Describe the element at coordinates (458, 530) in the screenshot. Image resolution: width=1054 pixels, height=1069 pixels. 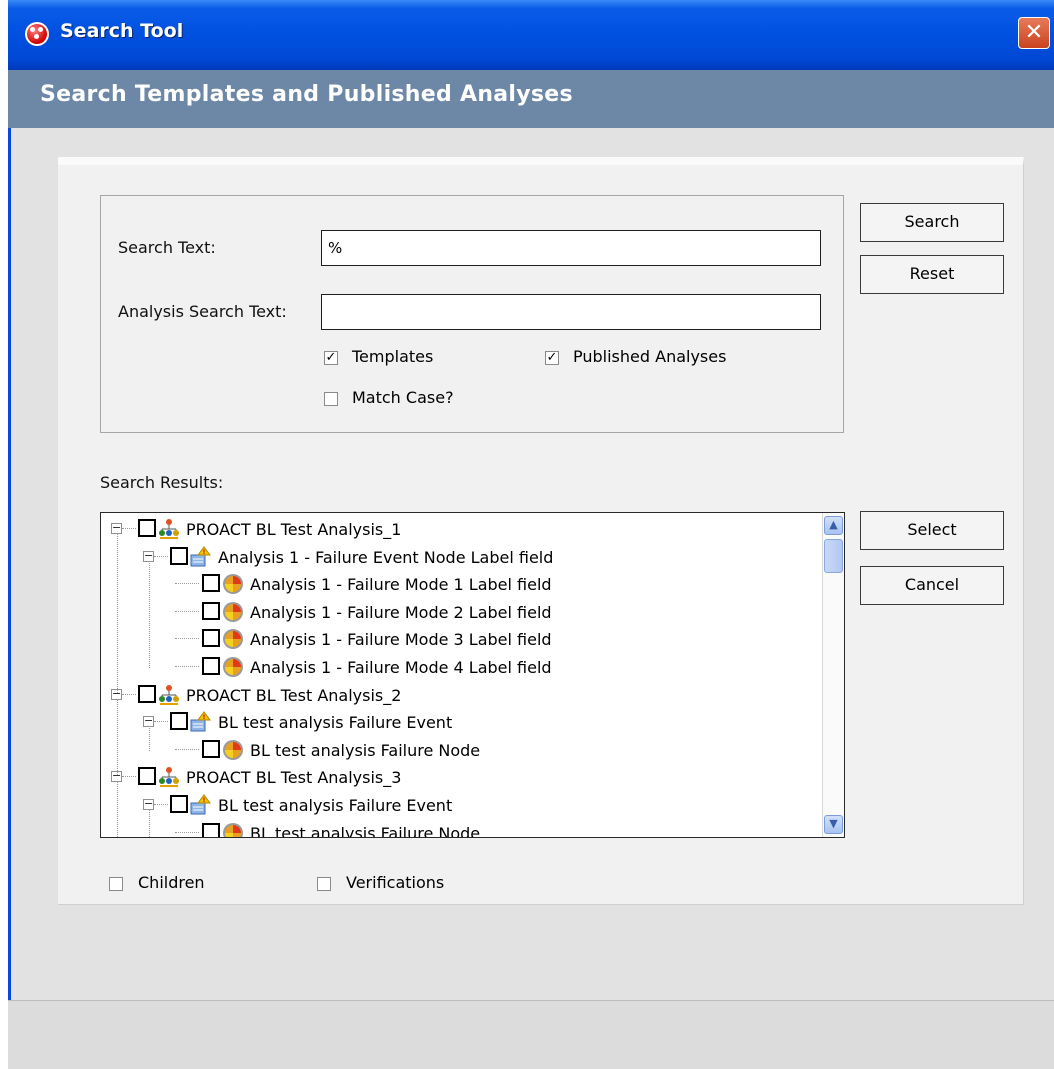
I see `tree-node: − PROACT BL Test Analysis_1` at that location.